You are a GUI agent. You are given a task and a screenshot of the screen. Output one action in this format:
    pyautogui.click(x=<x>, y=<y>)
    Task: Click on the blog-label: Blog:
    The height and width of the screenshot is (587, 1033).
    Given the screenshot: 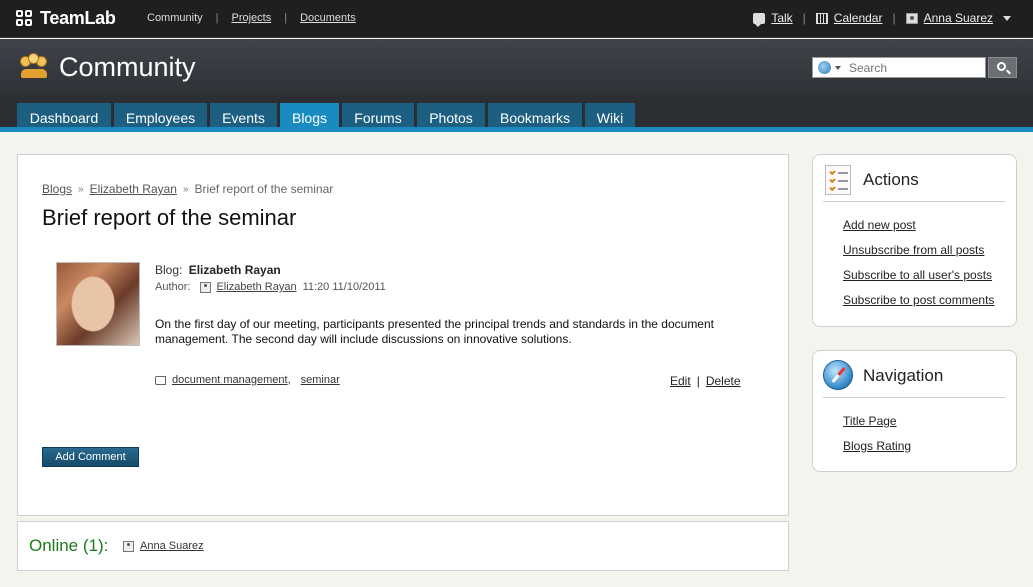 What is the action you would take?
    pyautogui.click(x=169, y=270)
    